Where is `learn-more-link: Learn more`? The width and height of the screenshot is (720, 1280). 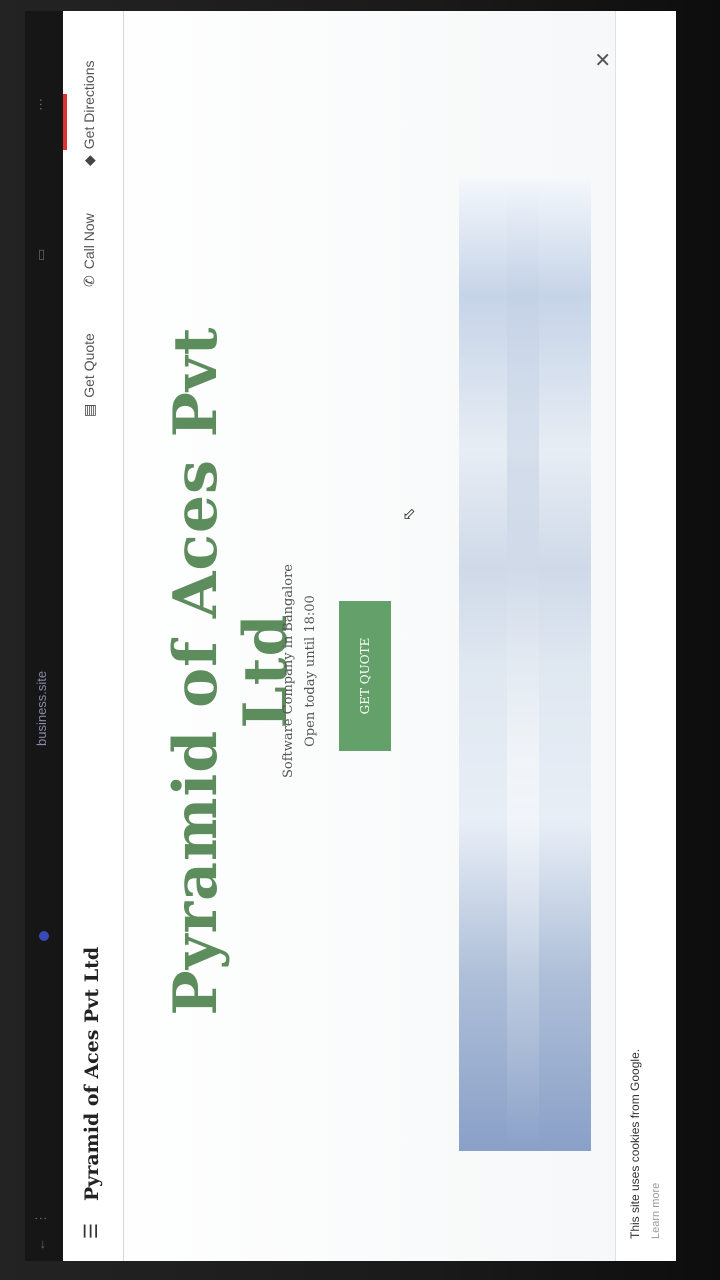 learn-more-link: Learn more is located at coordinates (656, 1211).